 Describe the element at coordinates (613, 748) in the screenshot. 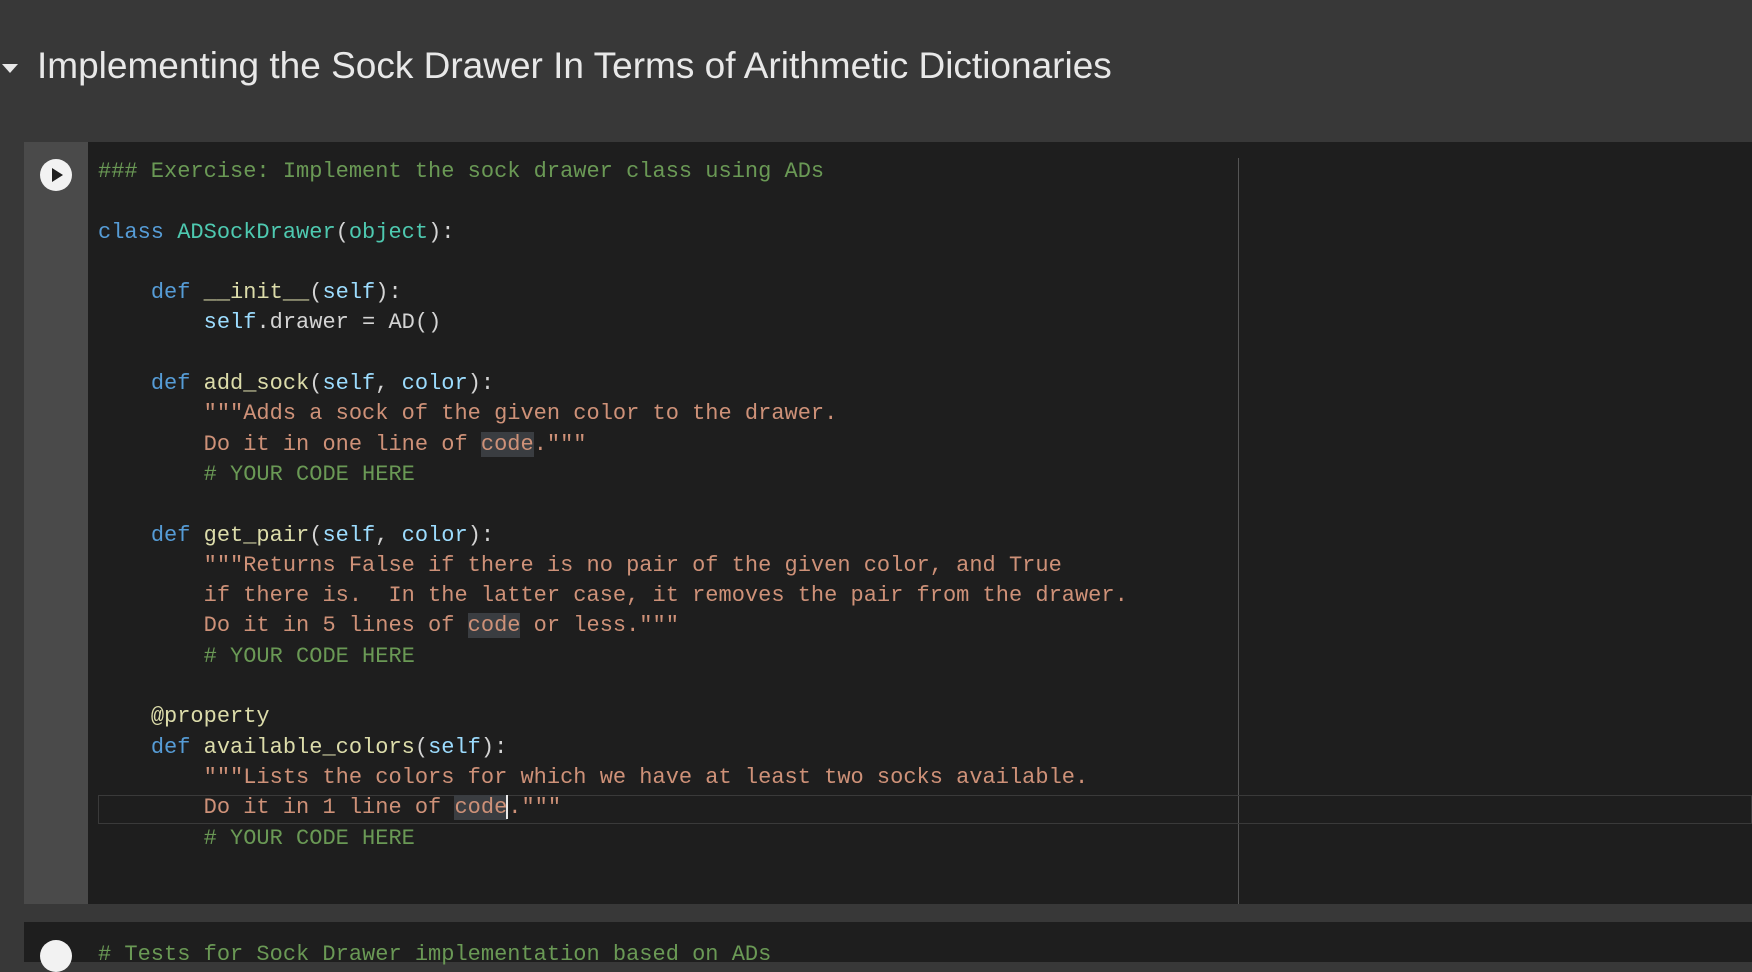

I see `code-line: def available_colors(self):` at that location.